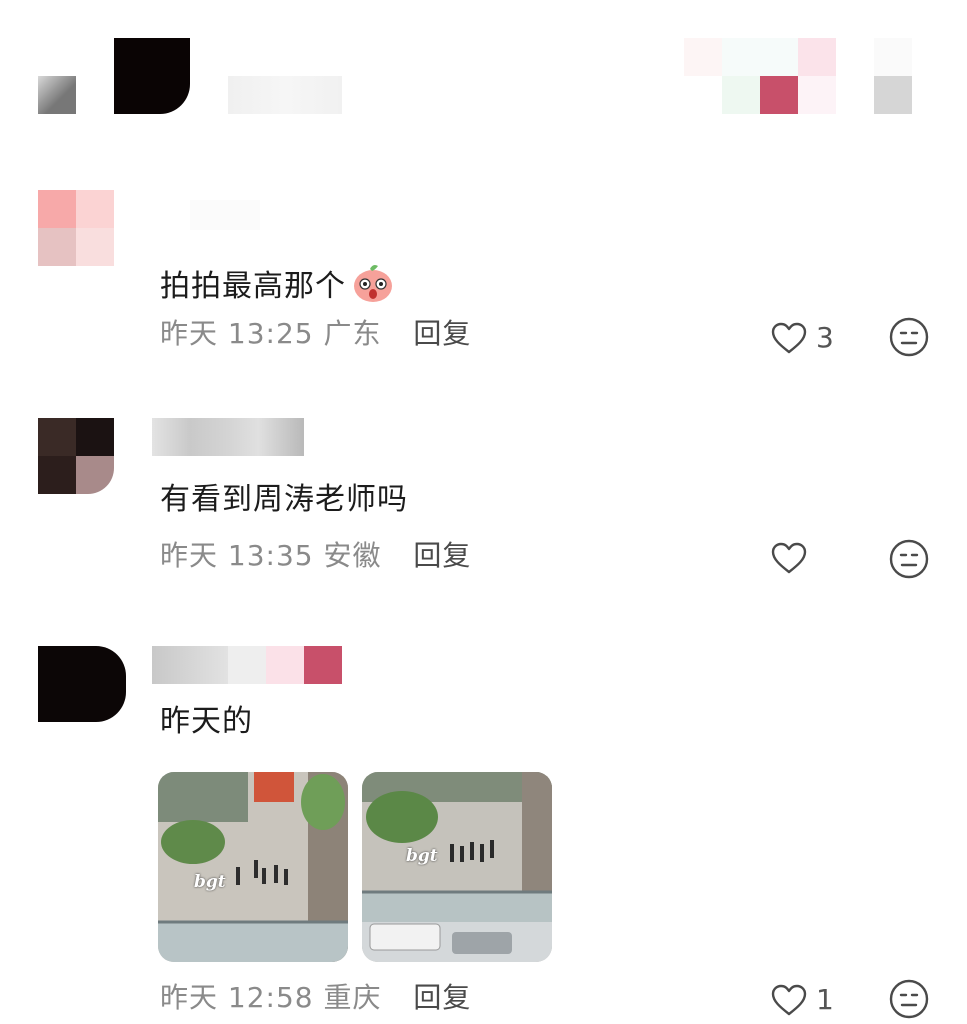 The image size is (967, 1024). Describe the element at coordinates (373, 287) in the screenshot. I see `peach-surprised-emoji-icon` at that location.